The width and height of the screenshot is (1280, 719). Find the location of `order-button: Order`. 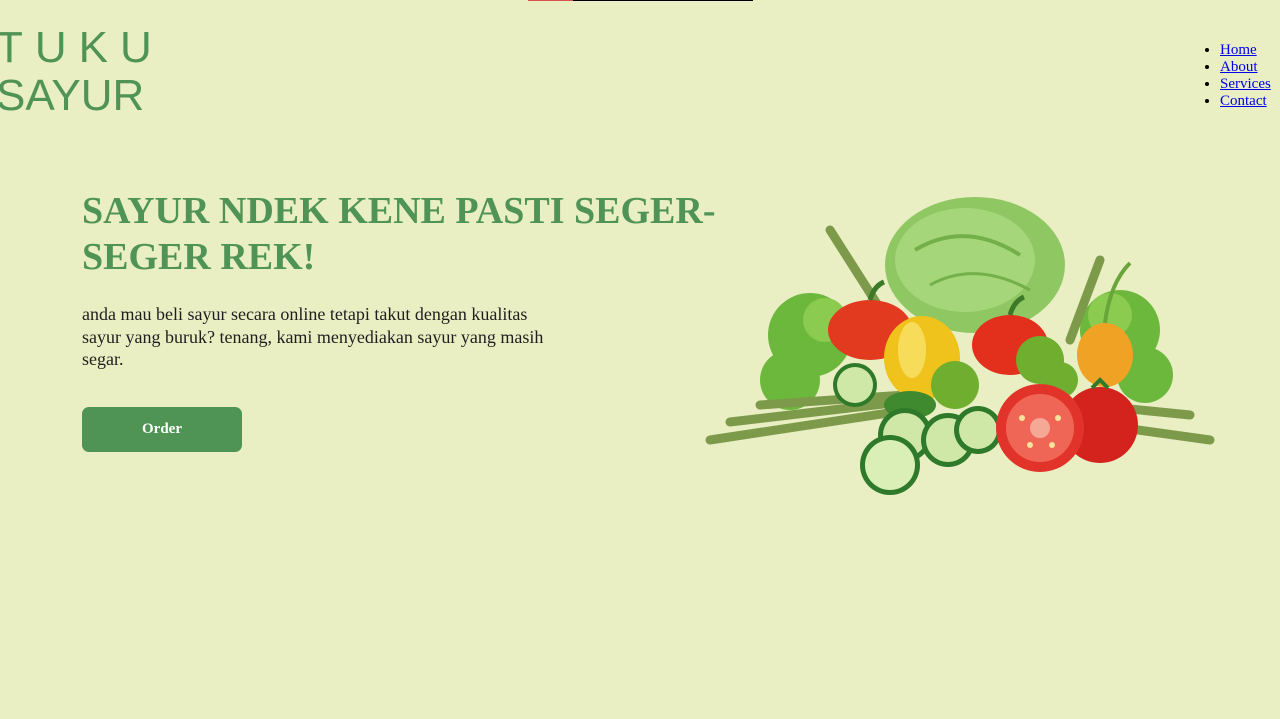

order-button: Order is located at coordinates (162, 429).